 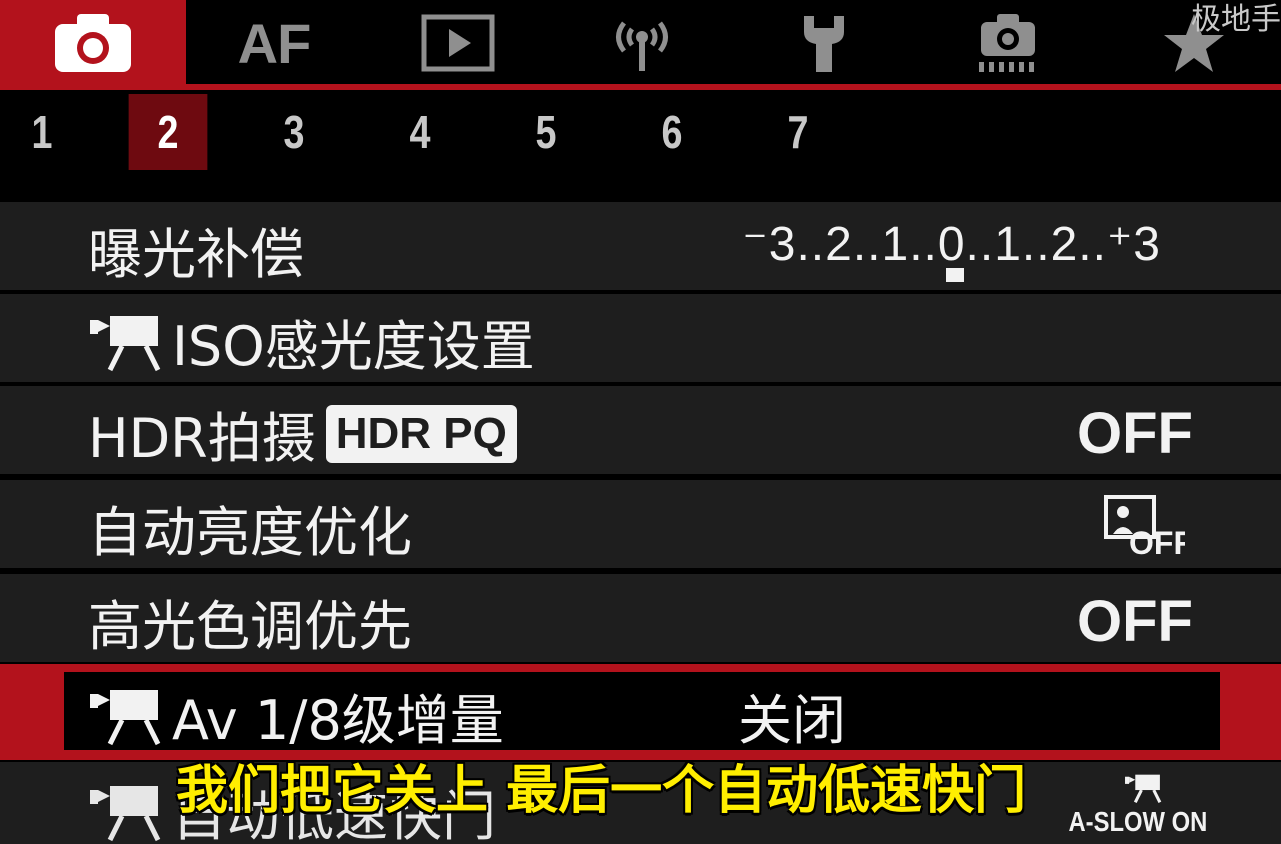 What do you see at coordinates (792, 720) in the screenshot?
I see `menu-item-value: 关闭` at bounding box center [792, 720].